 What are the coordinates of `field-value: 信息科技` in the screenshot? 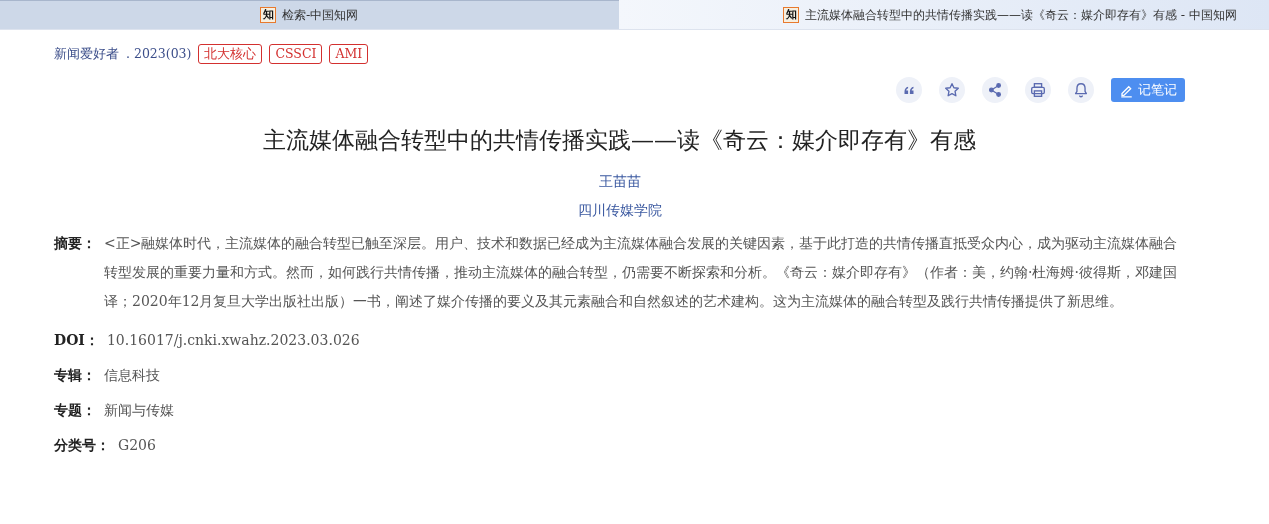 It's located at (132, 375).